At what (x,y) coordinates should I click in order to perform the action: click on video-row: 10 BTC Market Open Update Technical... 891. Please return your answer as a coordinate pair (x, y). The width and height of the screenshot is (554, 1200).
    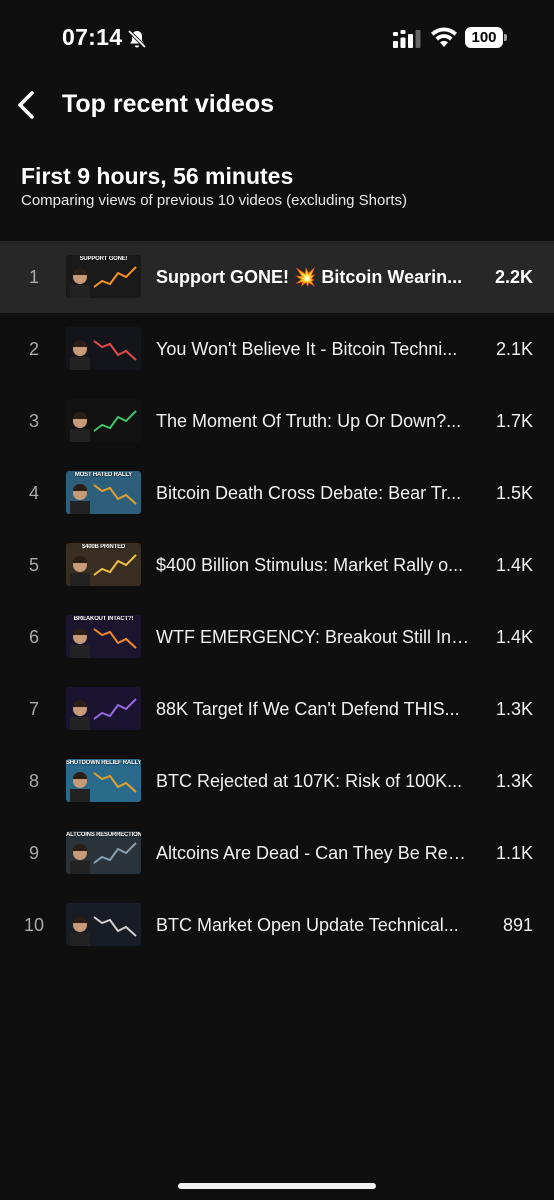
    Looking at the image, I should click on (277, 925).